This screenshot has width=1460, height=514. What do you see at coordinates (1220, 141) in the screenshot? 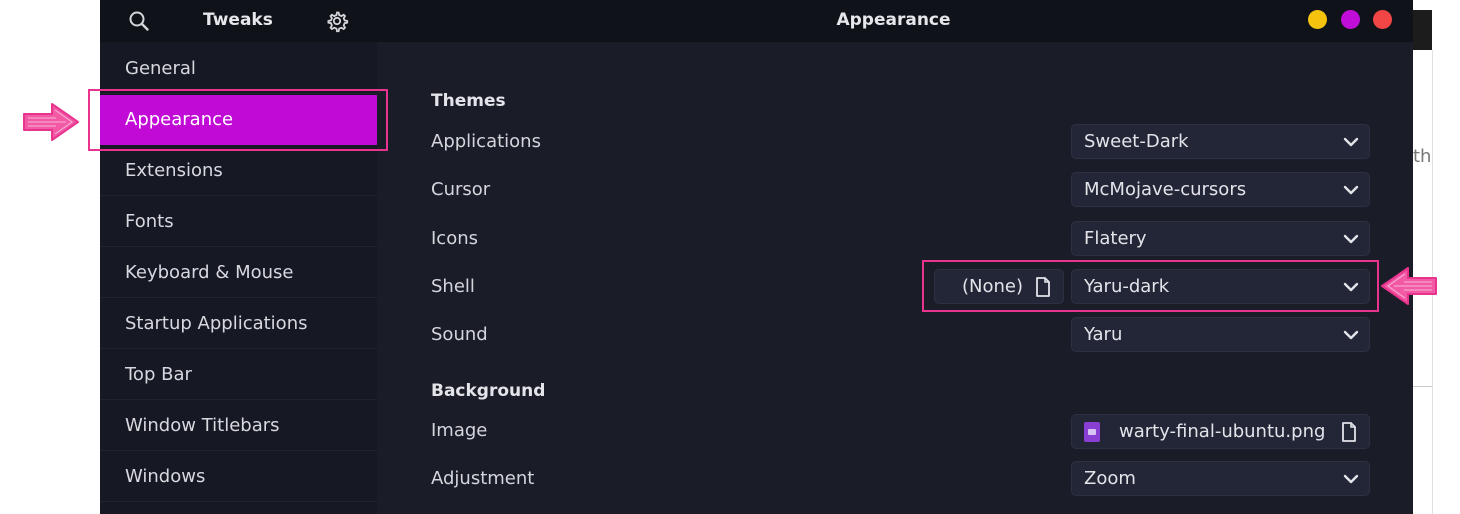
I see `applications-theme-dropdown: Sweet-Dark` at bounding box center [1220, 141].